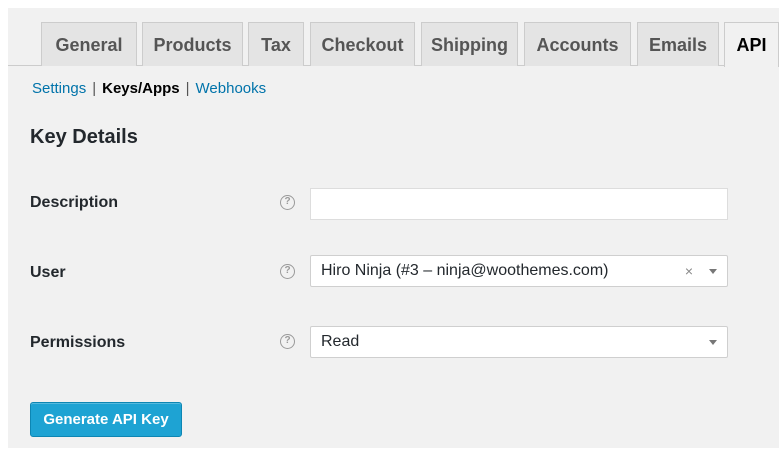 The height and width of the screenshot is (452, 779). Describe the element at coordinates (519, 342) in the screenshot. I see `permissions-select: Read` at that location.